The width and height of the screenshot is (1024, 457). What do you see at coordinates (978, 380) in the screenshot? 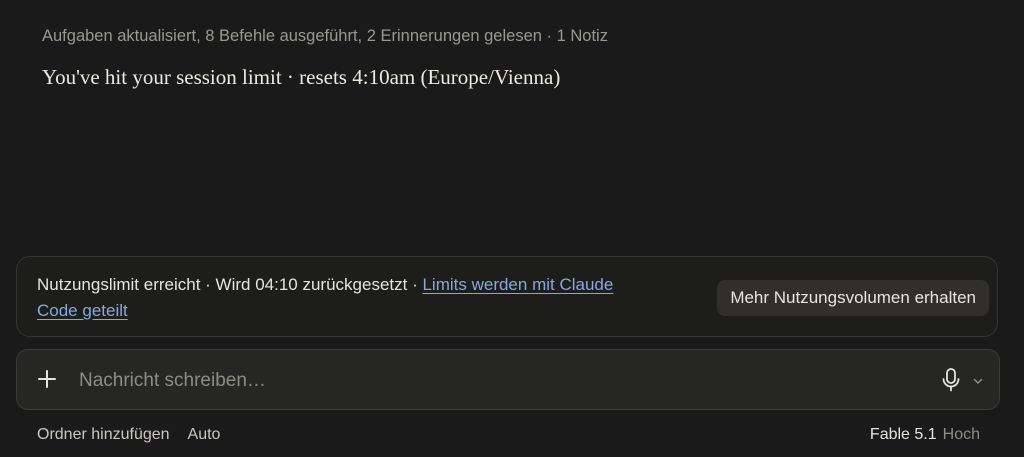
I see `chevron-down-icon` at bounding box center [978, 380].